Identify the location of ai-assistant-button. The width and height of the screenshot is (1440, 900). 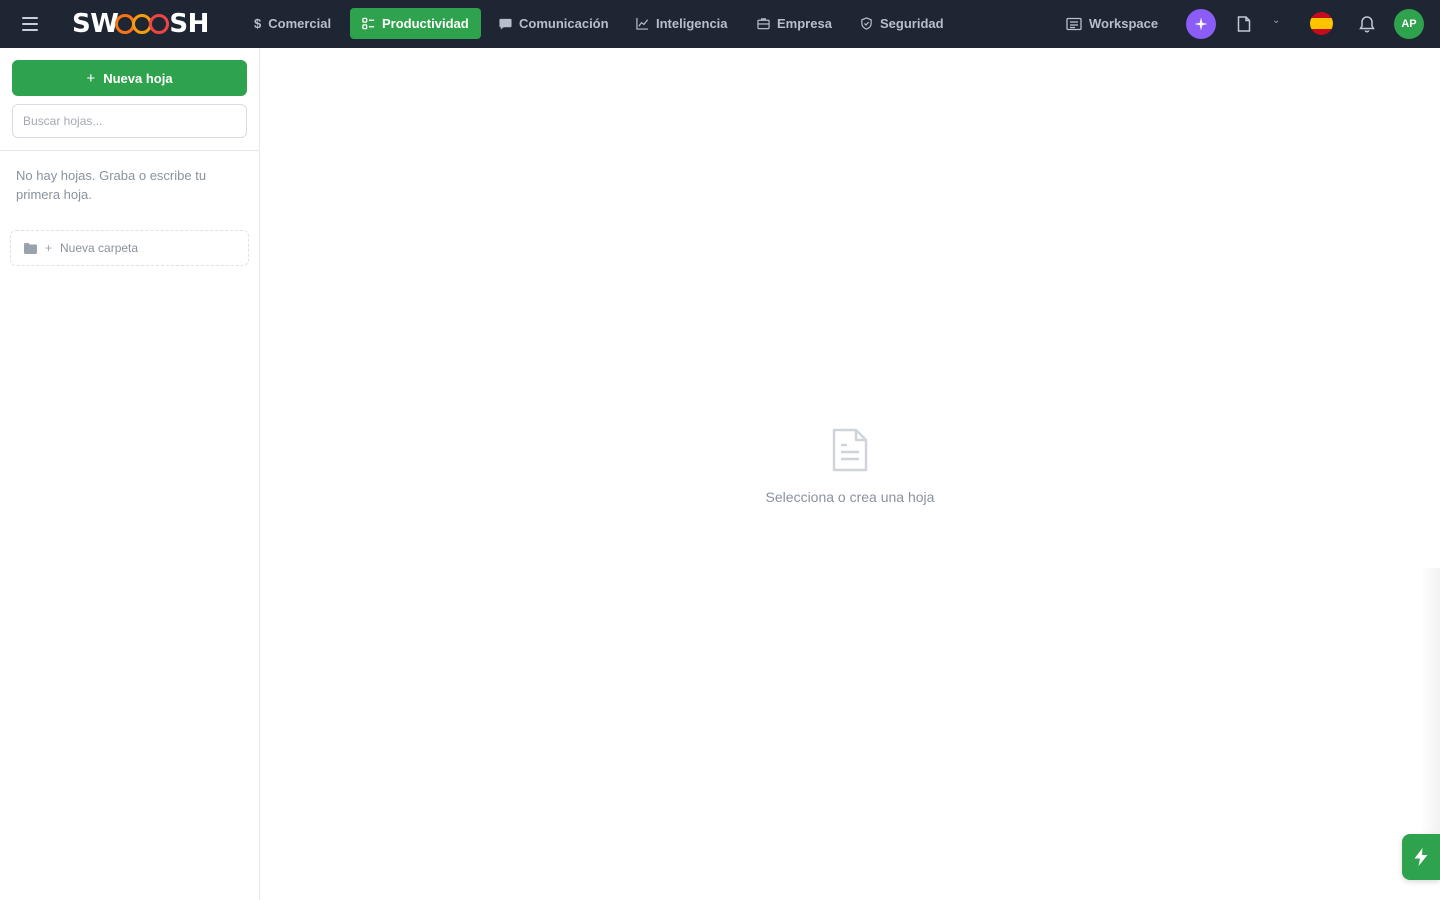
(1201, 24).